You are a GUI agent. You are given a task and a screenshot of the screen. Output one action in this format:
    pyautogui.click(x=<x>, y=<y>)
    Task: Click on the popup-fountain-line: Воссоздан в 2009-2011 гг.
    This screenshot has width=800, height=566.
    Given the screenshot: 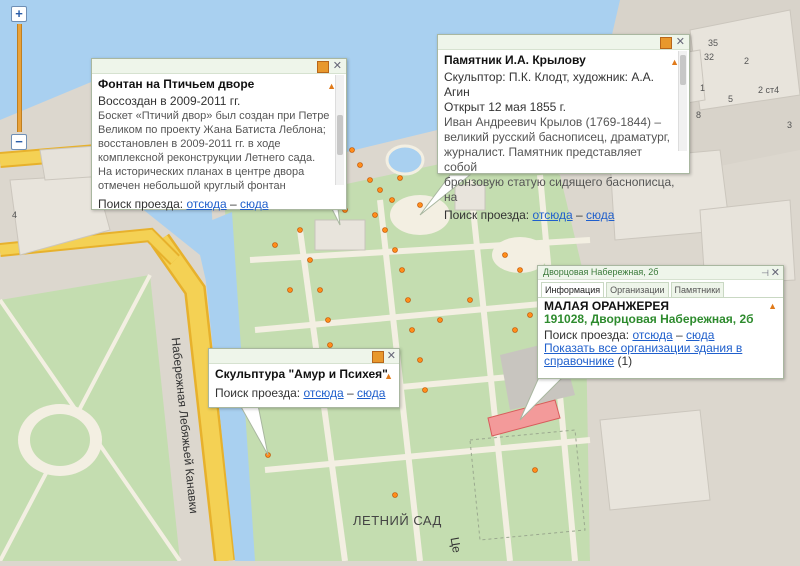 What is the action you would take?
    pyautogui.click(x=169, y=101)
    